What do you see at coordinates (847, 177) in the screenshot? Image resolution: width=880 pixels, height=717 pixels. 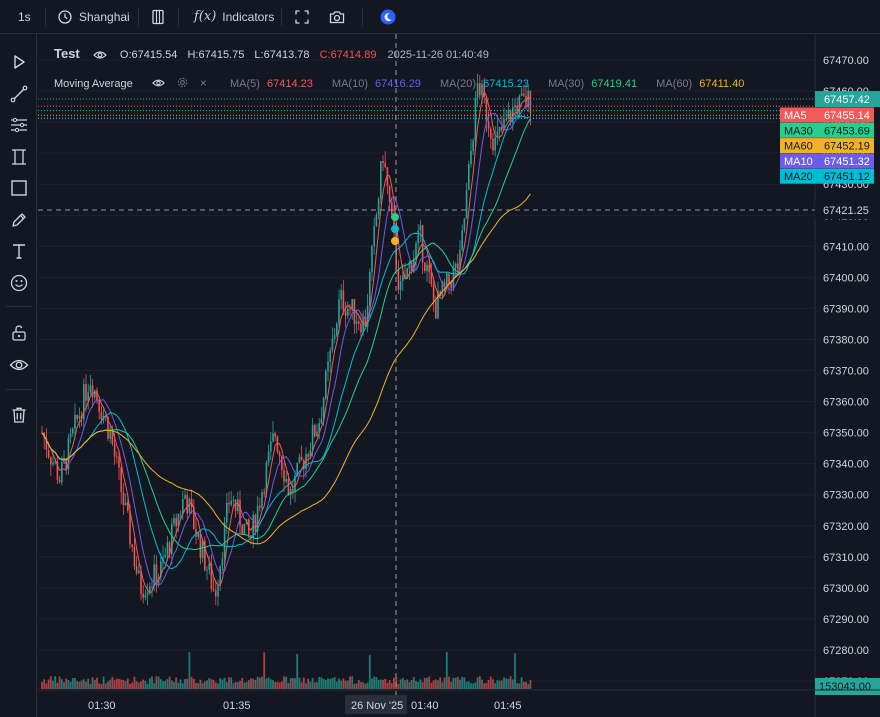 I see `ma-axis-value-text: 67451.12` at bounding box center [847, 177].